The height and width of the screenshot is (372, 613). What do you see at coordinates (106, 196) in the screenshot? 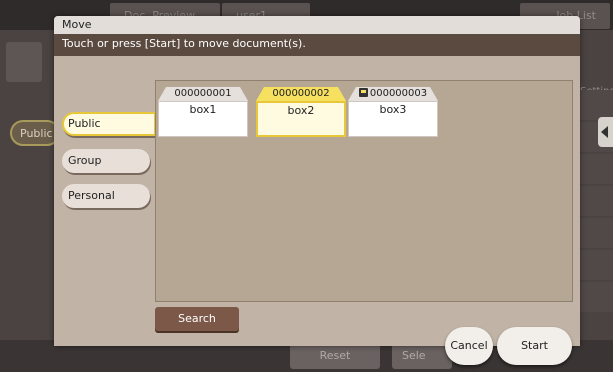
I see `category-personal-button: Personal` at bounding box center [106, 196].